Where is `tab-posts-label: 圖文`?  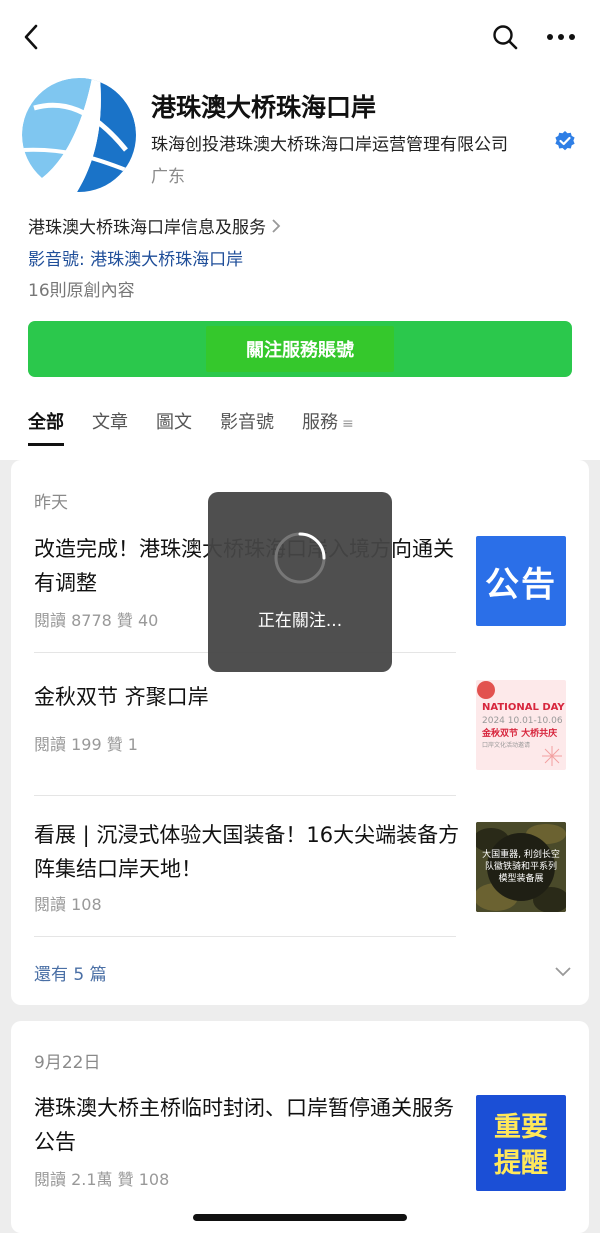
tab-posts-label: 圖文 is located at coordinates (174, 422).